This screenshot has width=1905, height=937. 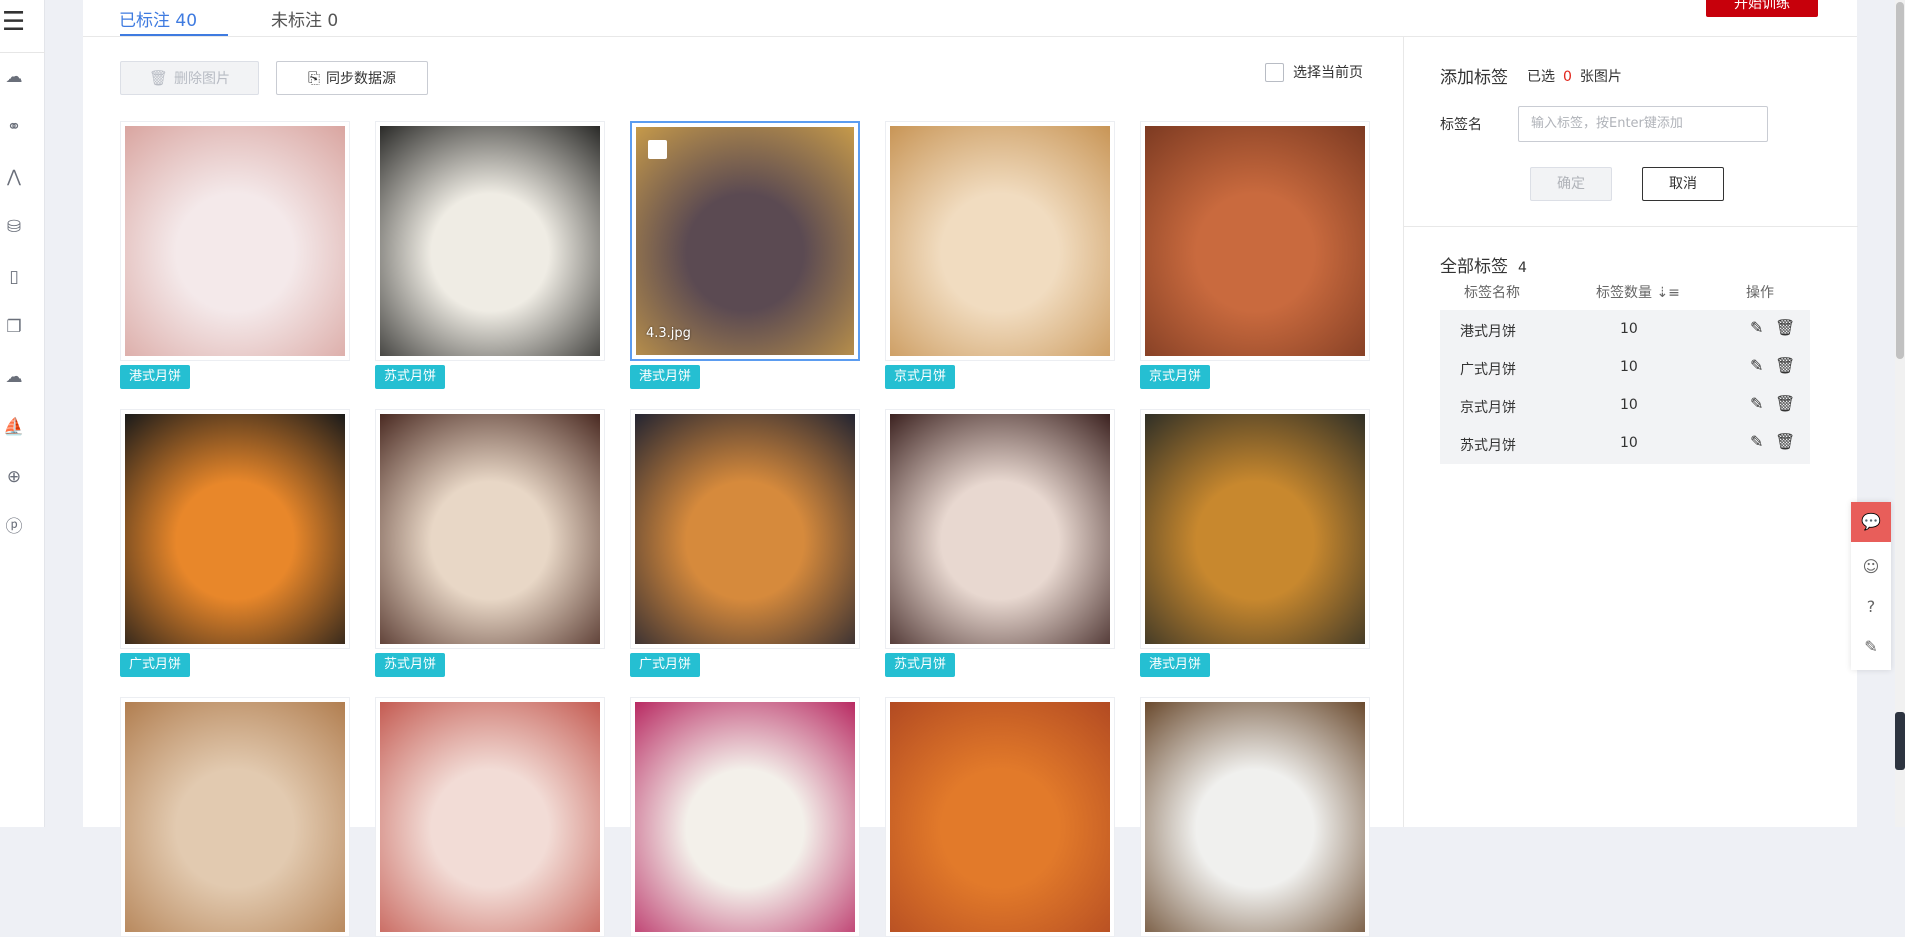 What do you see at coordinates (14, 527) in the screenshot?
I see `ip-icon: ⓟ` at bounding box center [14, 527].